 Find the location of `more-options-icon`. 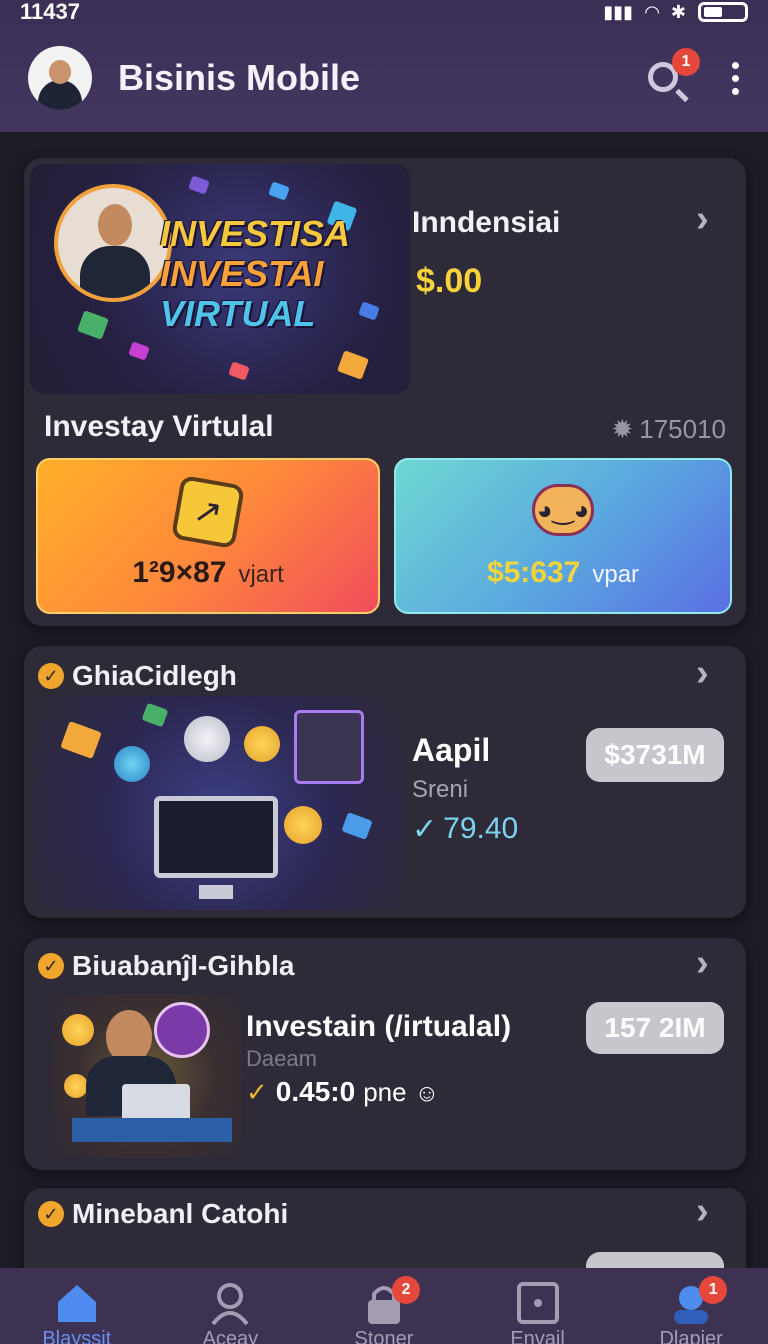

more-options-icon is located at coordinates (735, 78).